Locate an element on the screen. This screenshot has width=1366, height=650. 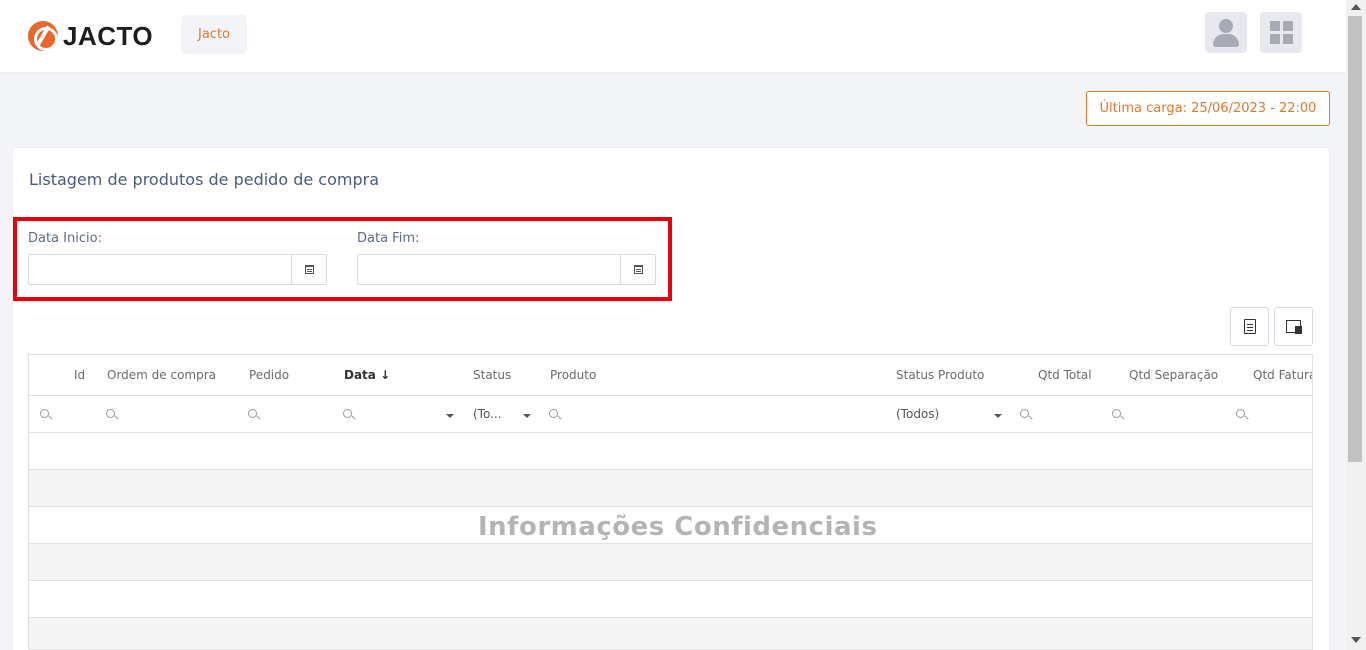
top-header: JACTO Jacto is located at coordinates (673, 36).